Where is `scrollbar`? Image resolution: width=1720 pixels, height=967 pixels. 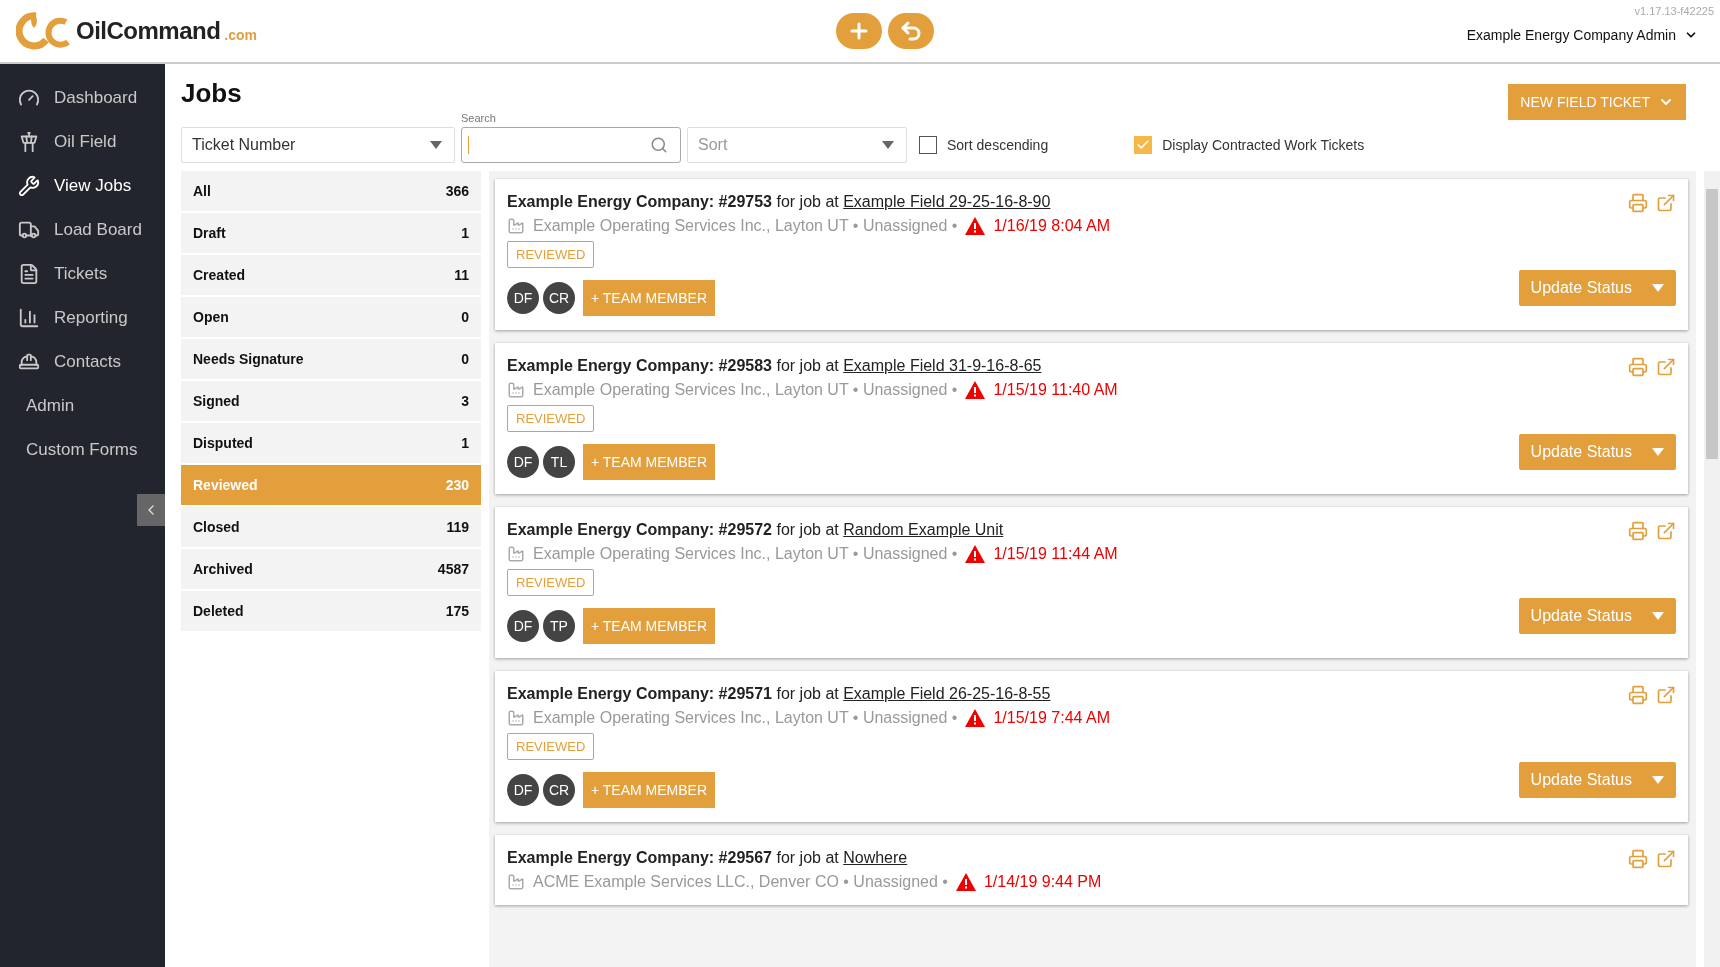
scrollbar is located at coordinates (1712, 569).